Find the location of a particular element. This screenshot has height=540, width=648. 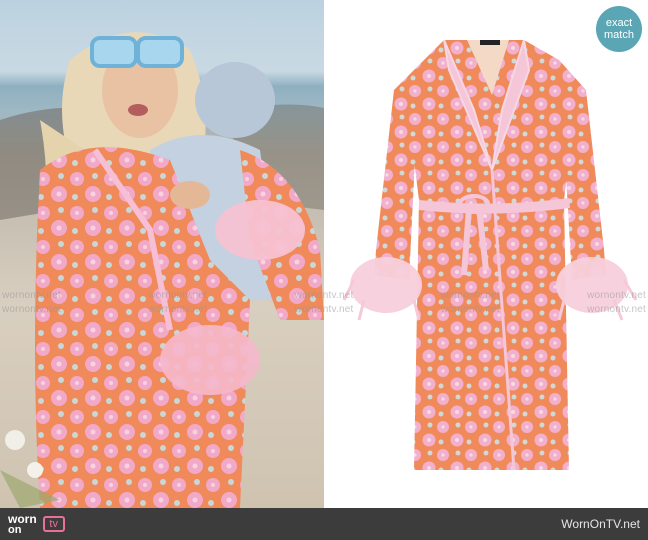

site-logo: worn on tv is located at coordinates (36, 524).